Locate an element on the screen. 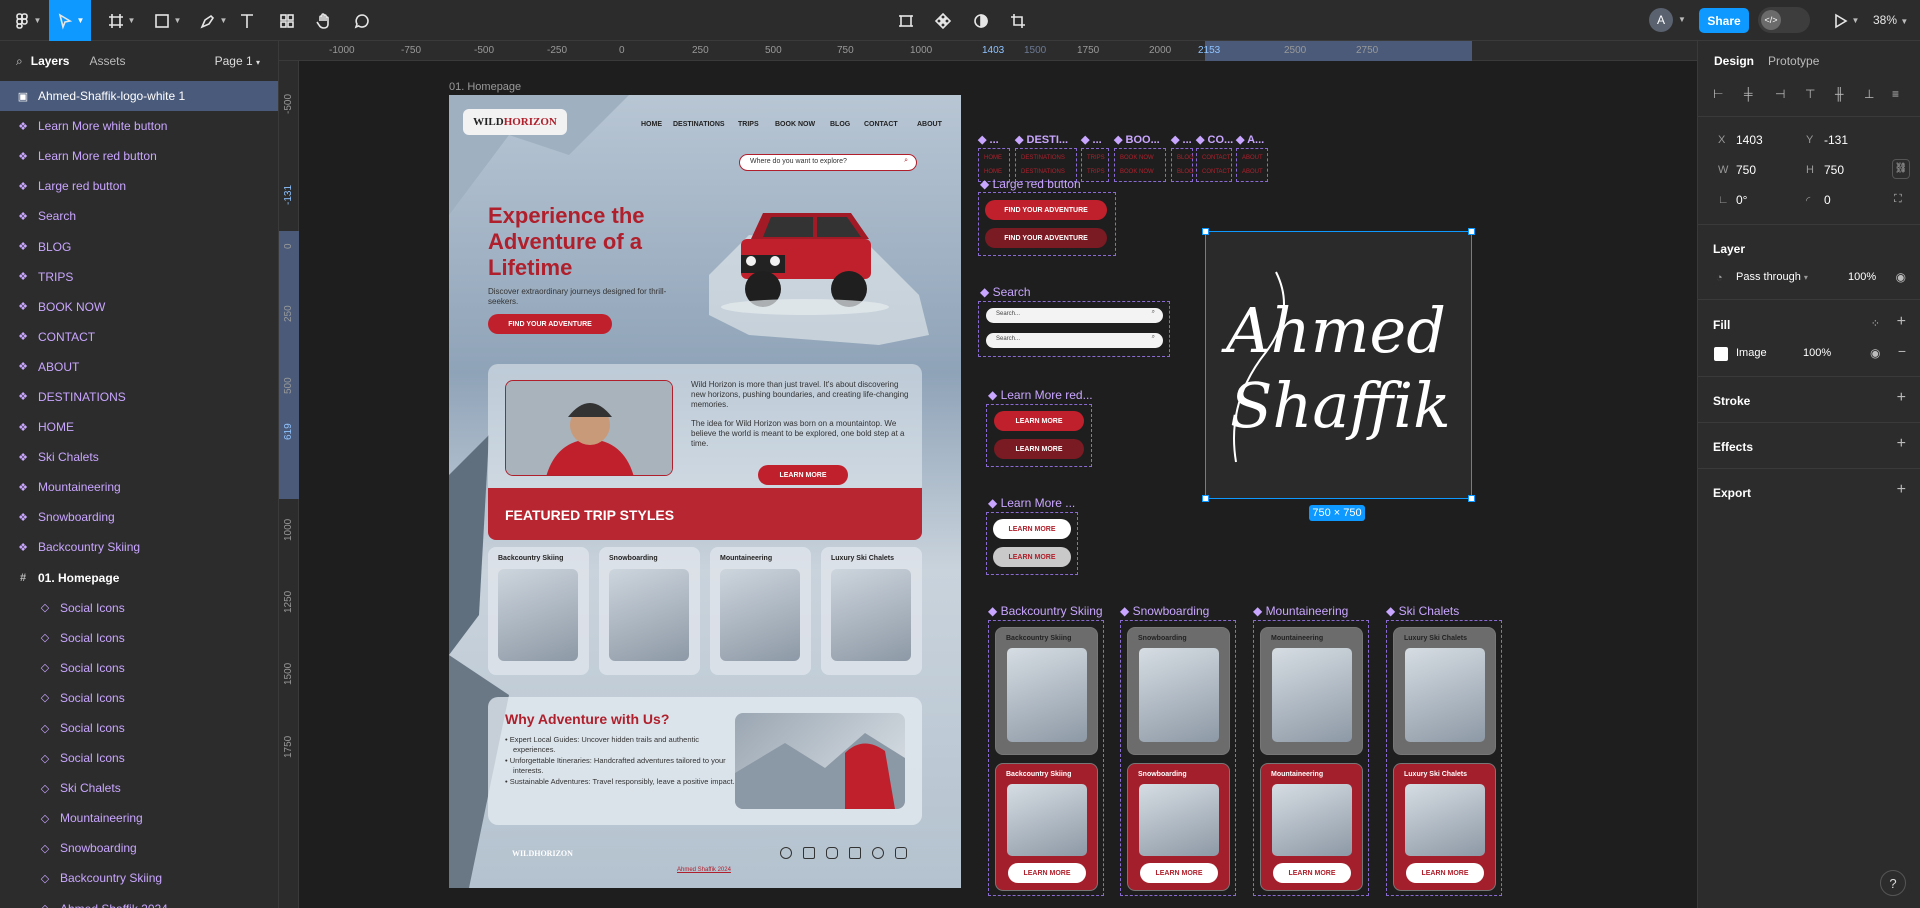  layer-row: ❖ DESTINATIONS is located at coordinates (139, 397).